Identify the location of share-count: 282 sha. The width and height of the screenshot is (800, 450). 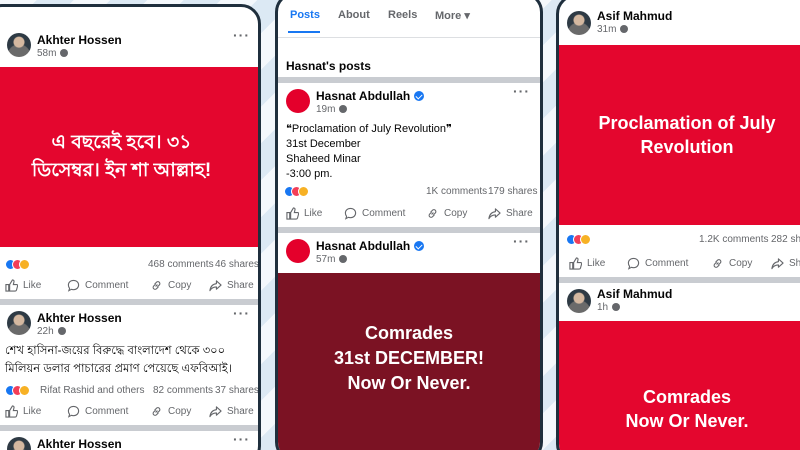
(785, 239).